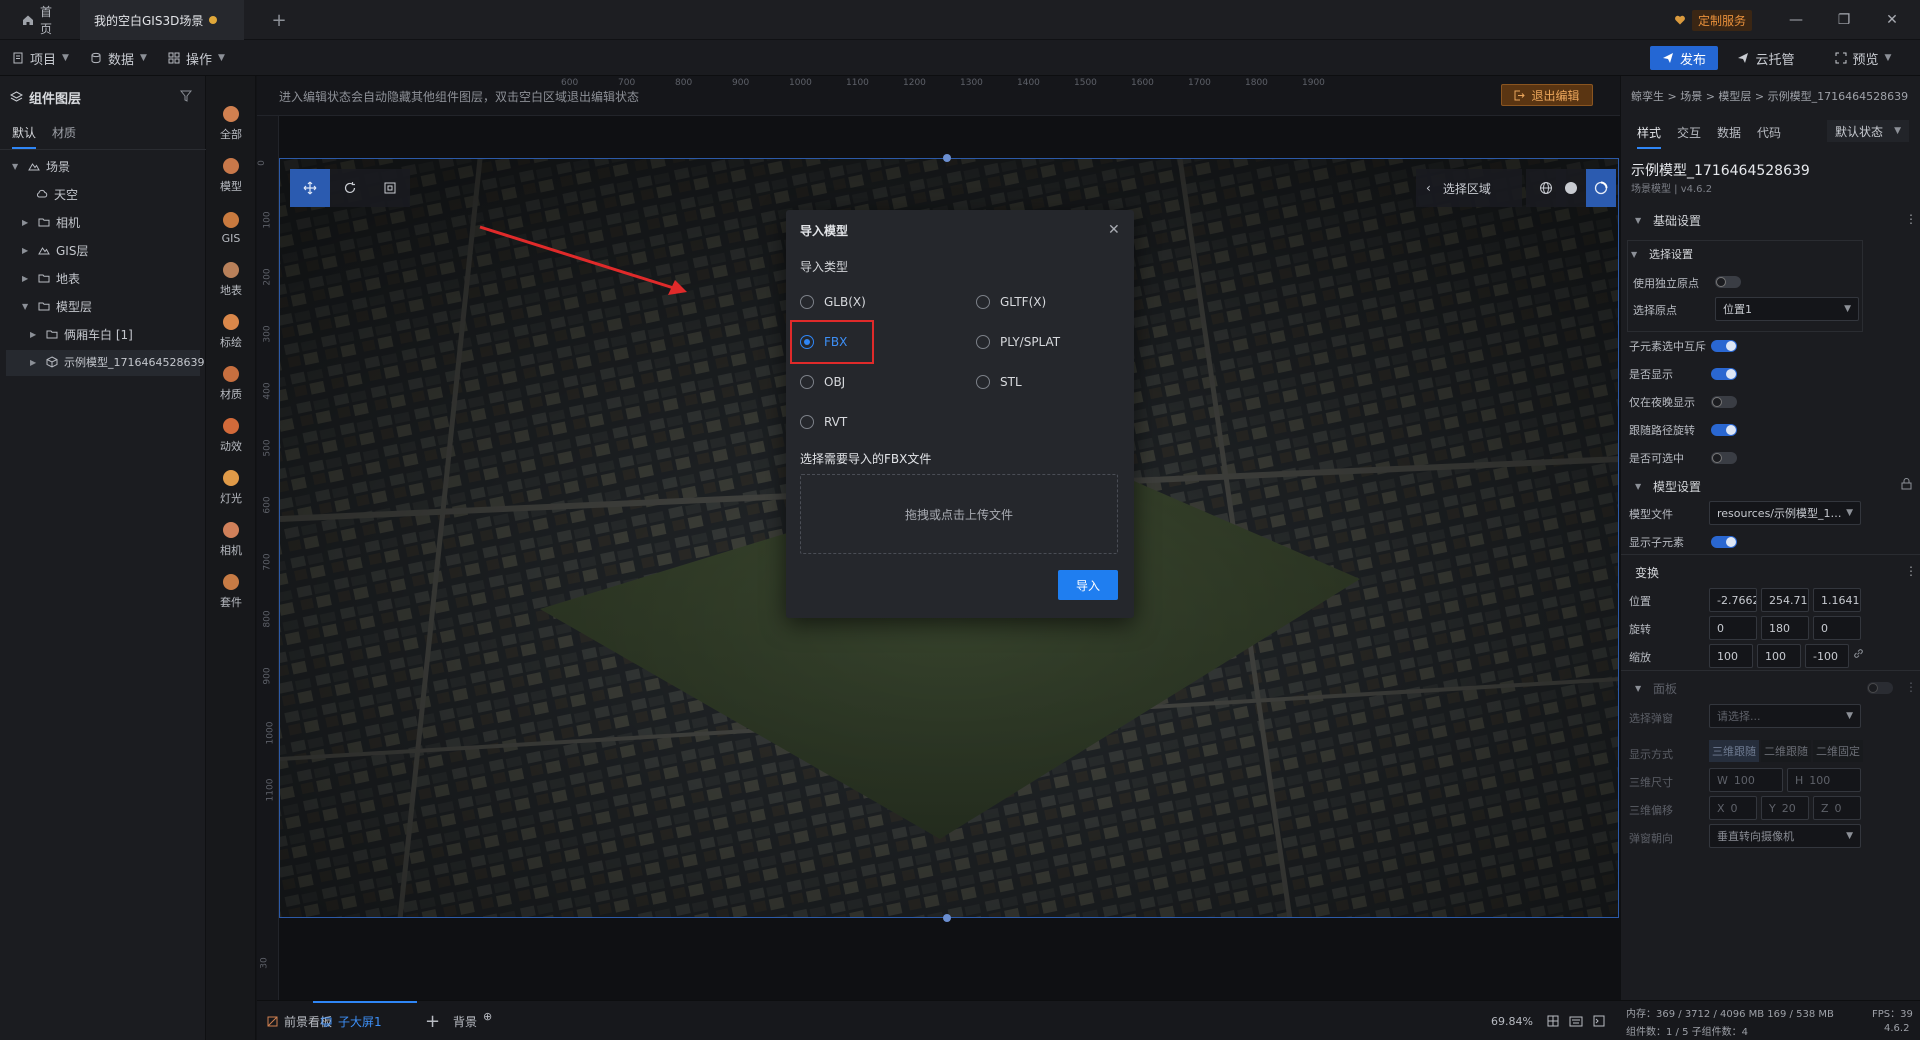 The height and width of the screenshot is (1040, 1920). Describe the element at coordinates (1724, 346) in the screenshot. I see `child-exclusive-toggle` at that location.